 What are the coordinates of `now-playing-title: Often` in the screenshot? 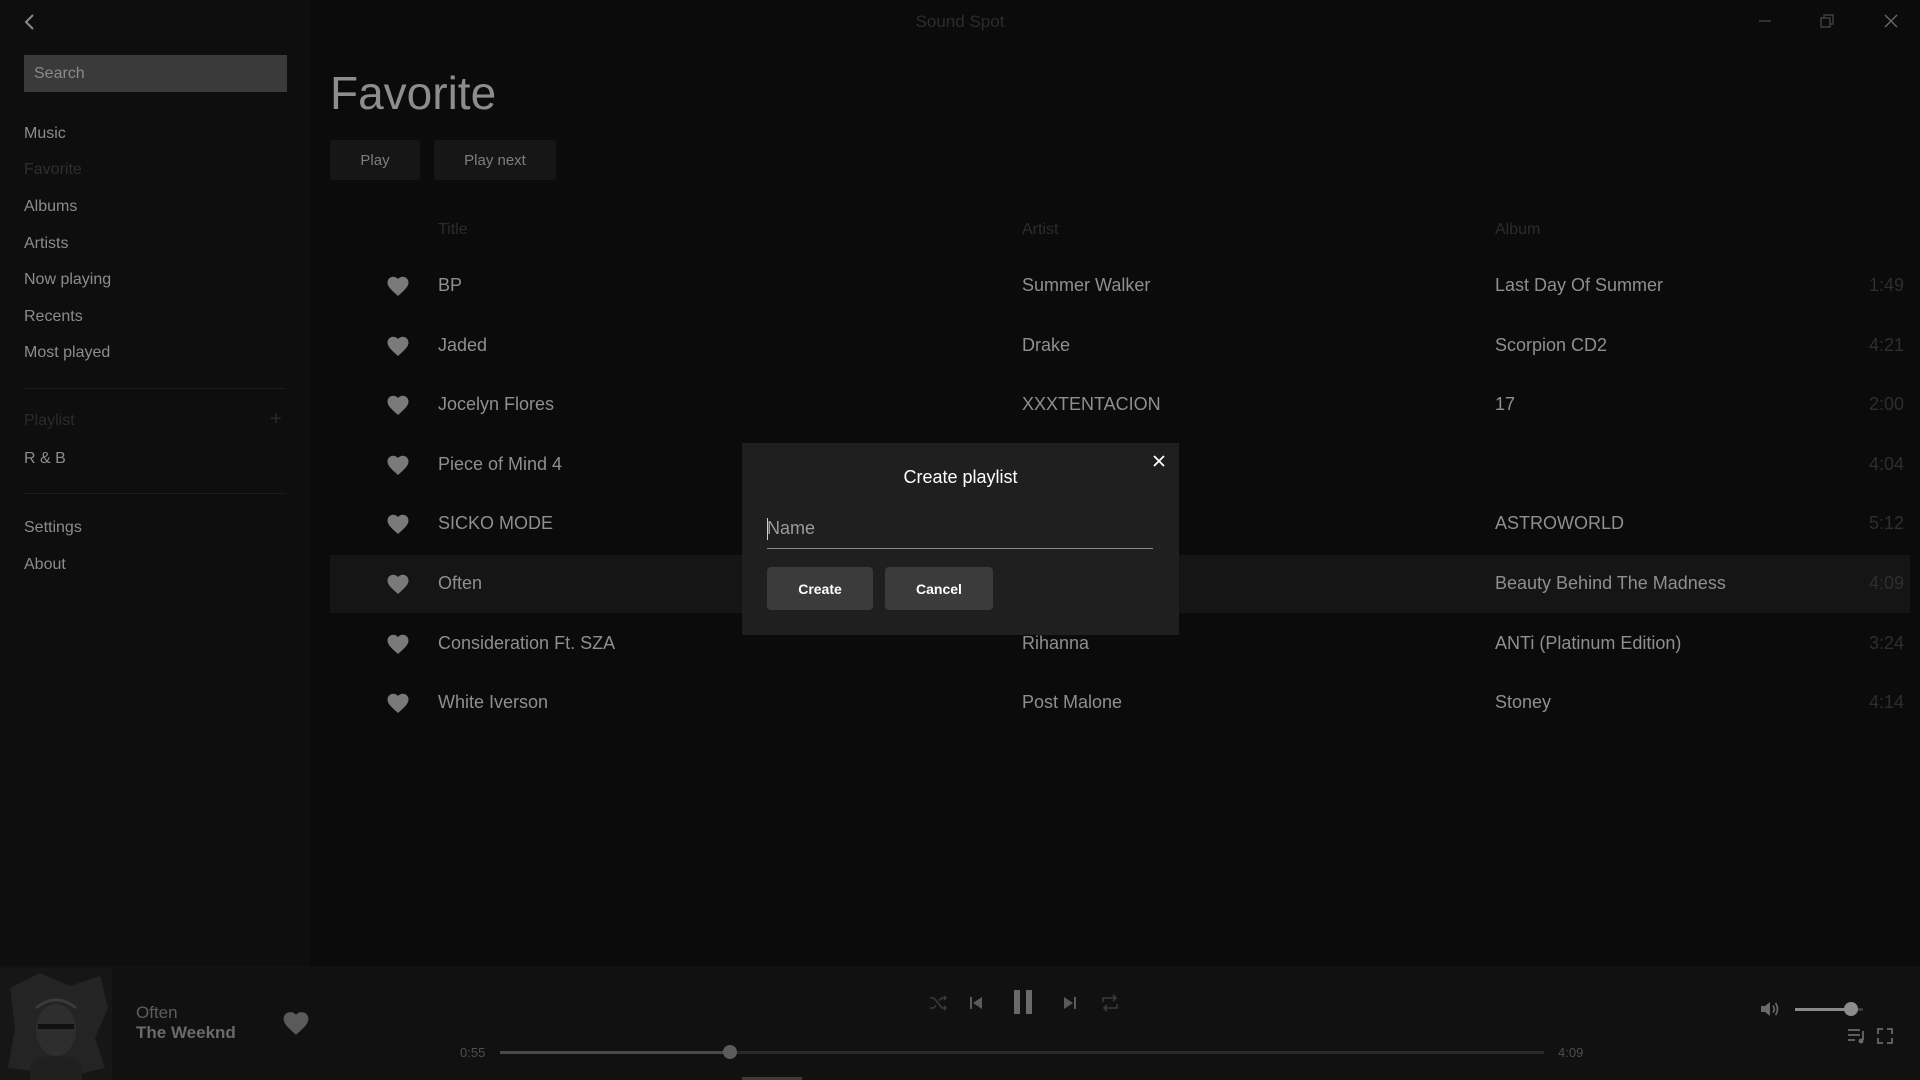 It's located at (157, 1013).